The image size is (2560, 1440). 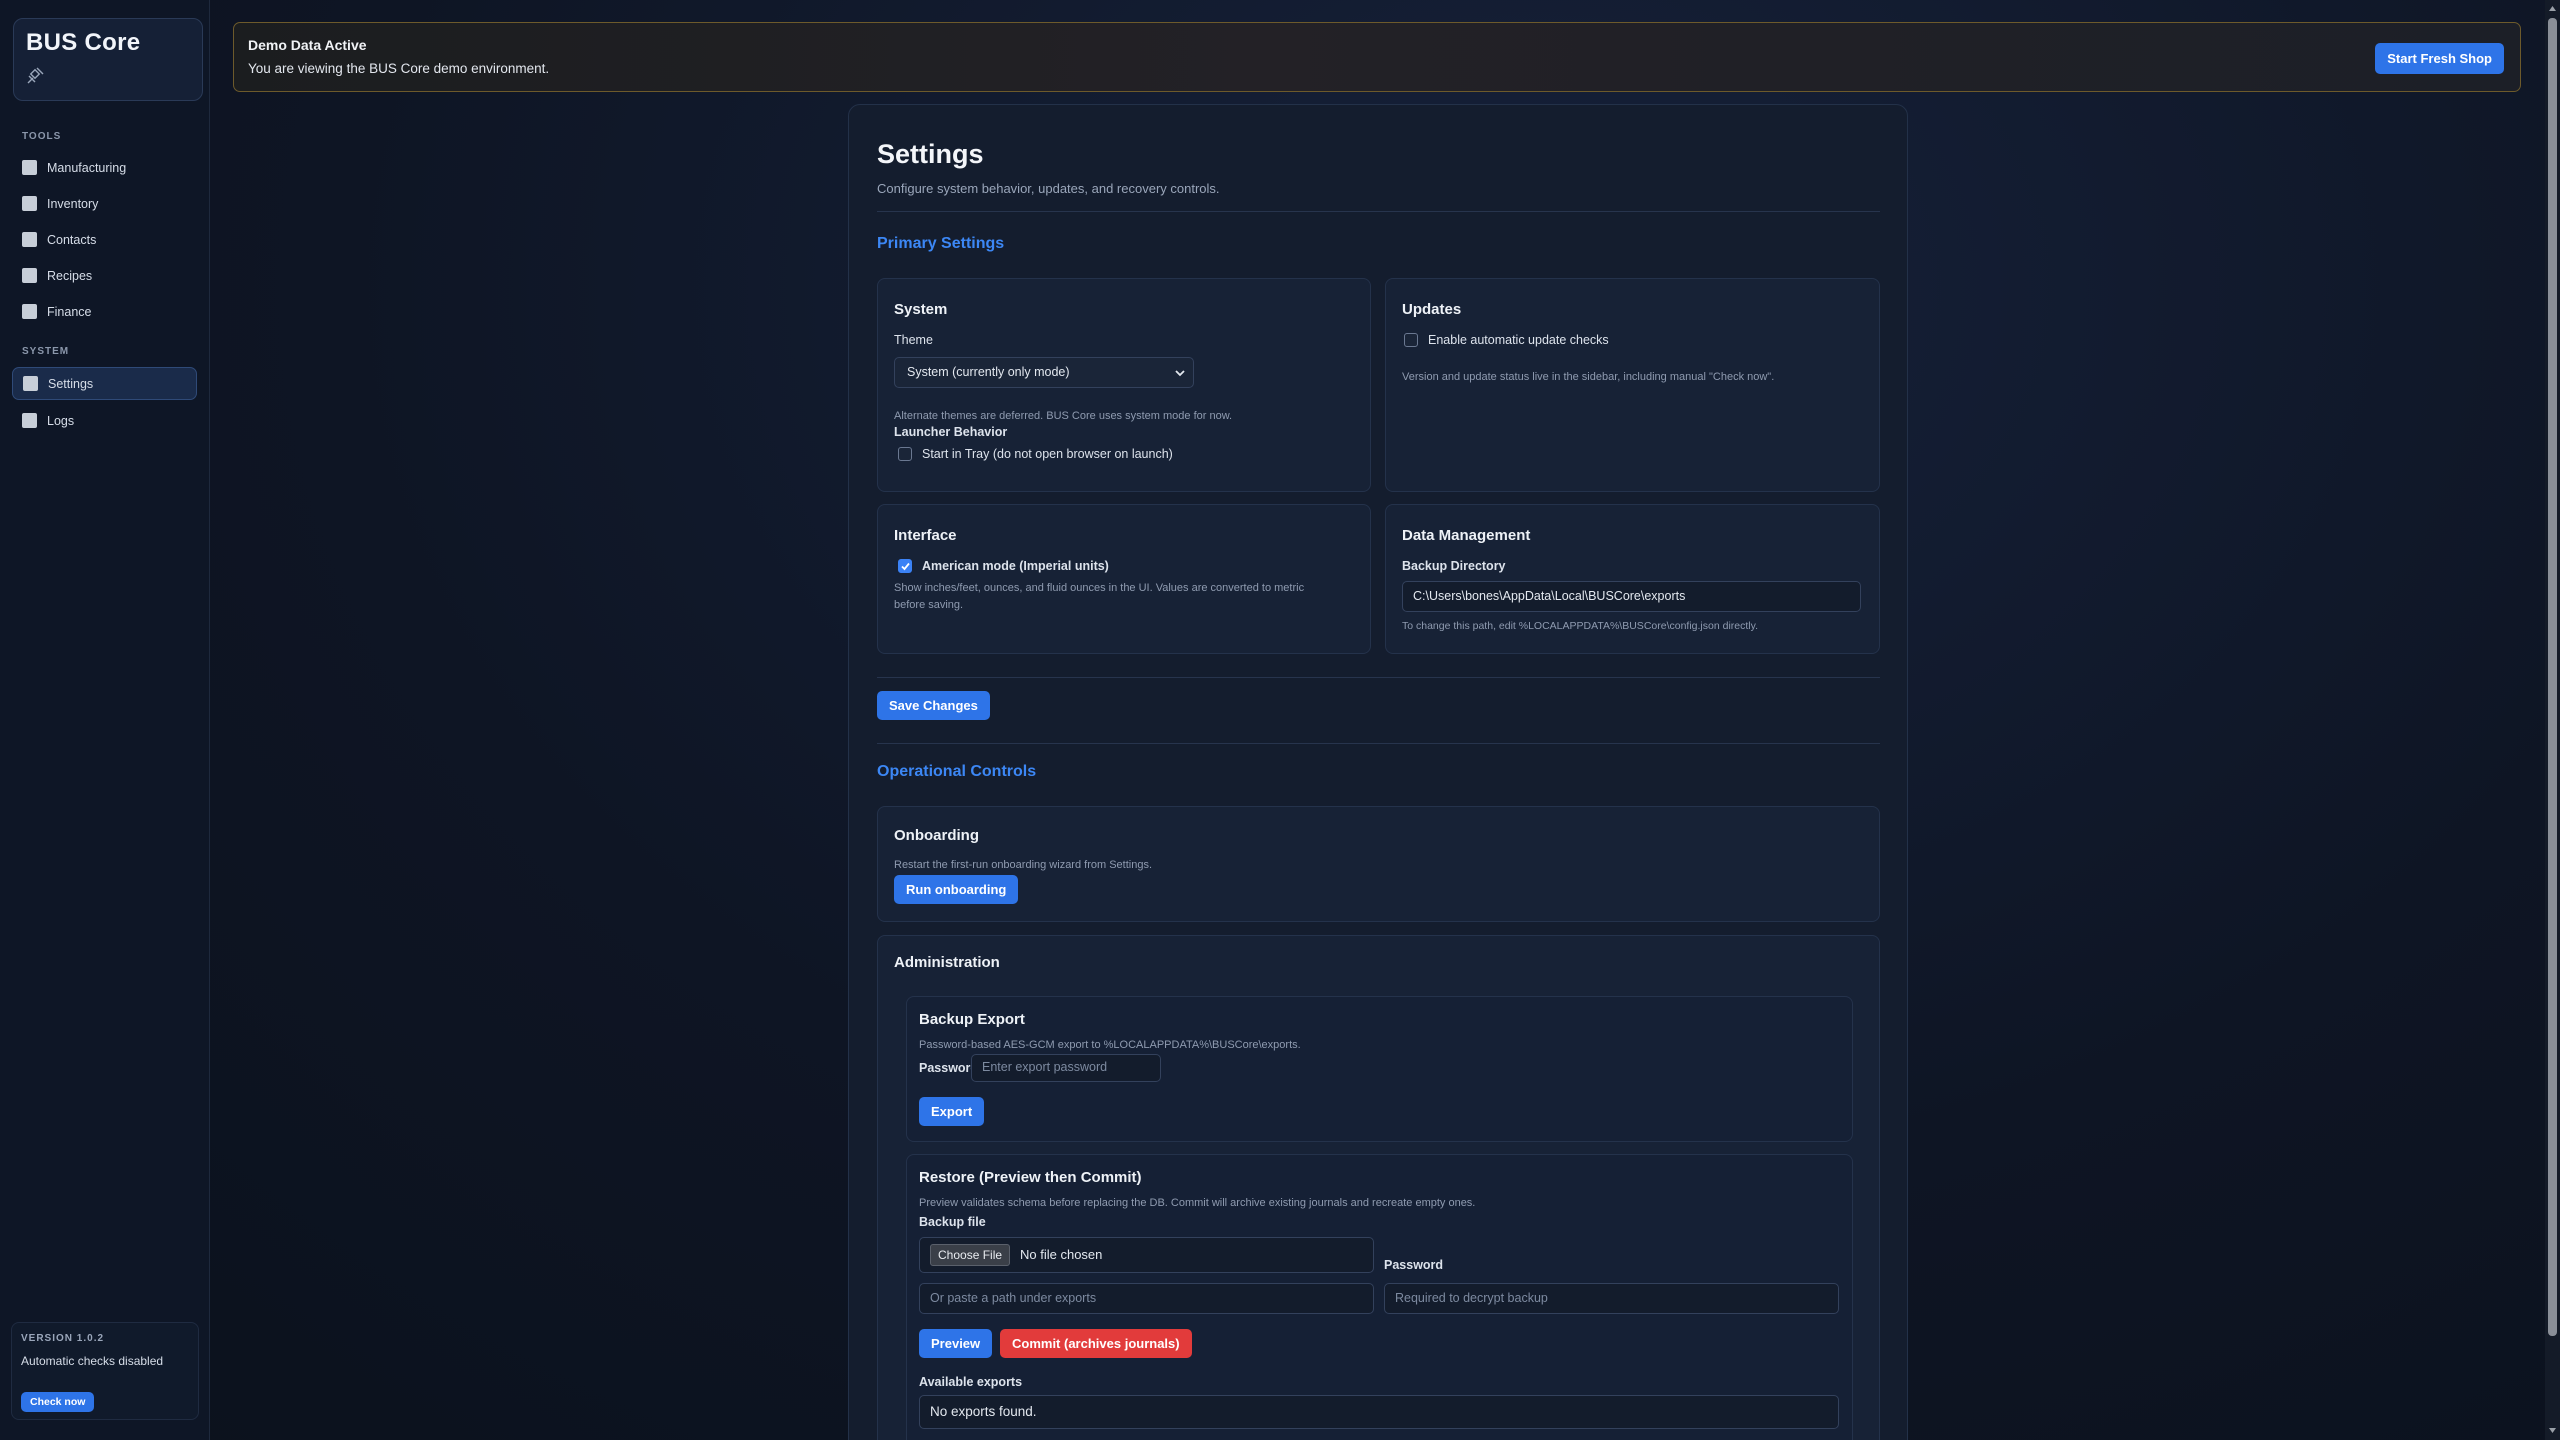 What do you see at coordinates (1379, 1412) in the screenshot?
I see `exports-list: No exports found.` at bounding box center [1379, 1412].